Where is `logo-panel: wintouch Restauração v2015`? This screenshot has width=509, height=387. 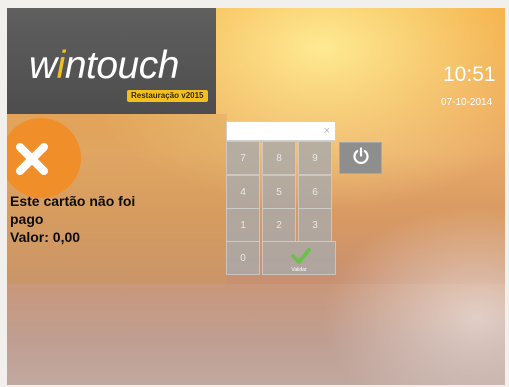
logo-panel: wintouch Restauração v2015 is located at coordinates (111, 61).